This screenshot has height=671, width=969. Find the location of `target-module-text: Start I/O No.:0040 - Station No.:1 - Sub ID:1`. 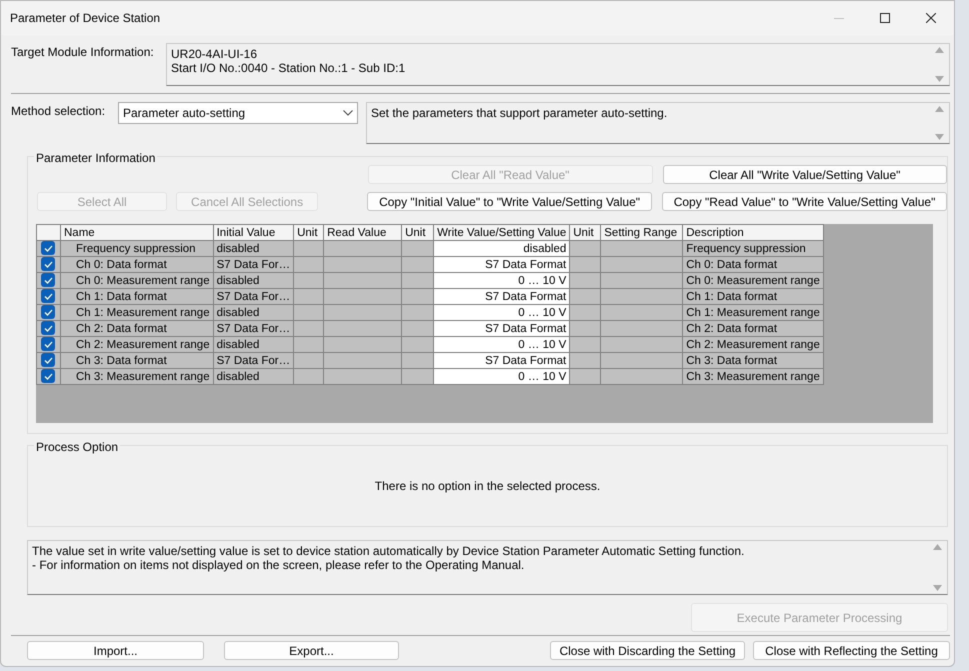

target-module-text: Start I/O No.:0040 - Station No.:1 - Sub ID:1 is located at coordinates (288, 68).